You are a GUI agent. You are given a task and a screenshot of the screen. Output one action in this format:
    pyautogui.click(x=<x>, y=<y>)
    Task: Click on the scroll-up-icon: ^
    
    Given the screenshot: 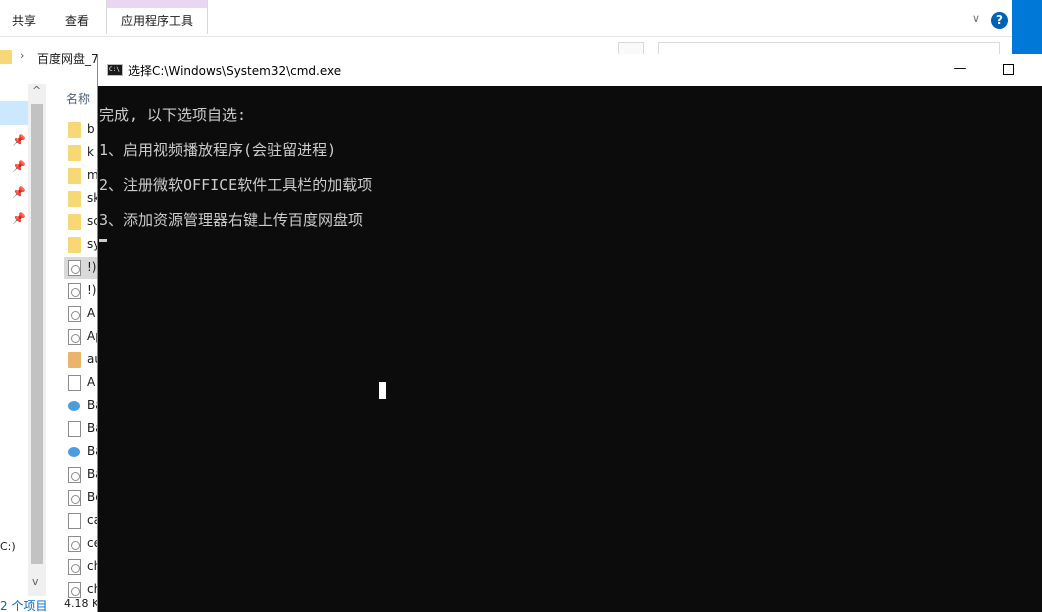 What is the action you would take?
    pyautogui.click(x=36, y=90)
    